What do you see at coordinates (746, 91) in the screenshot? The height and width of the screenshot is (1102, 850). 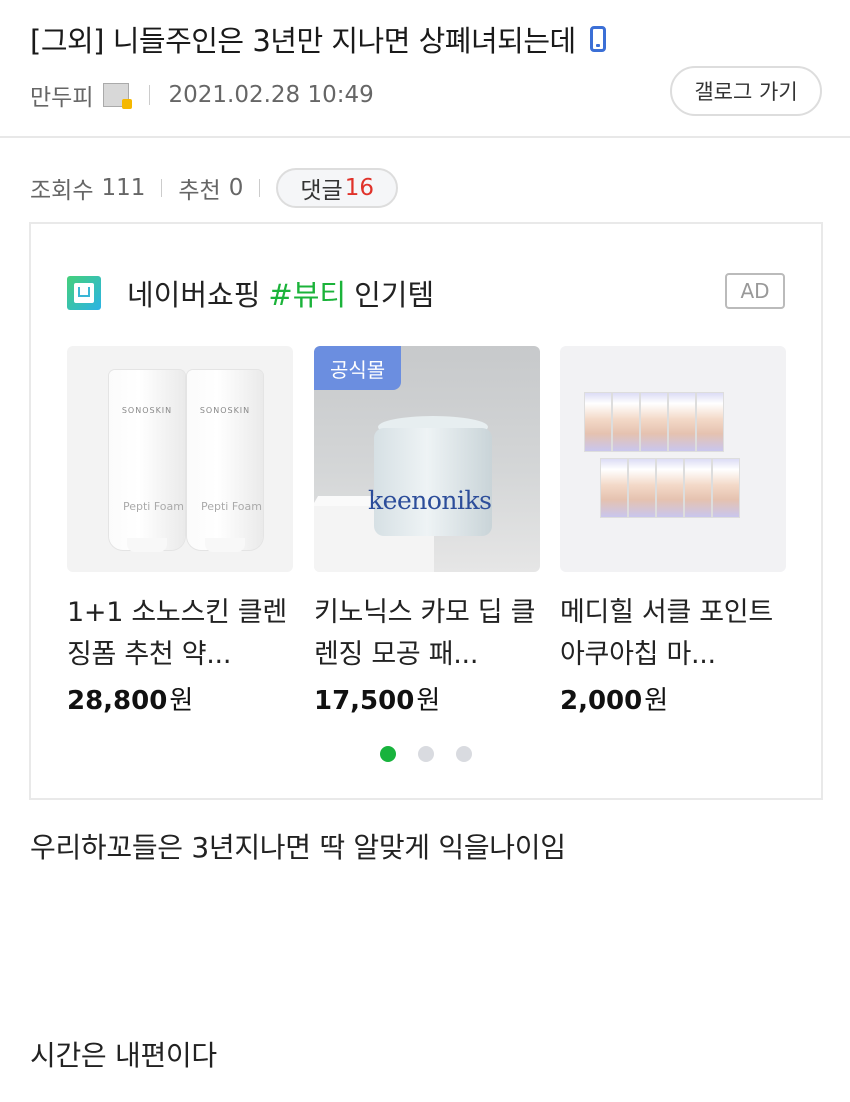 I see `gallog-button: 갤로그 가기` at bounding box center [746, 91].